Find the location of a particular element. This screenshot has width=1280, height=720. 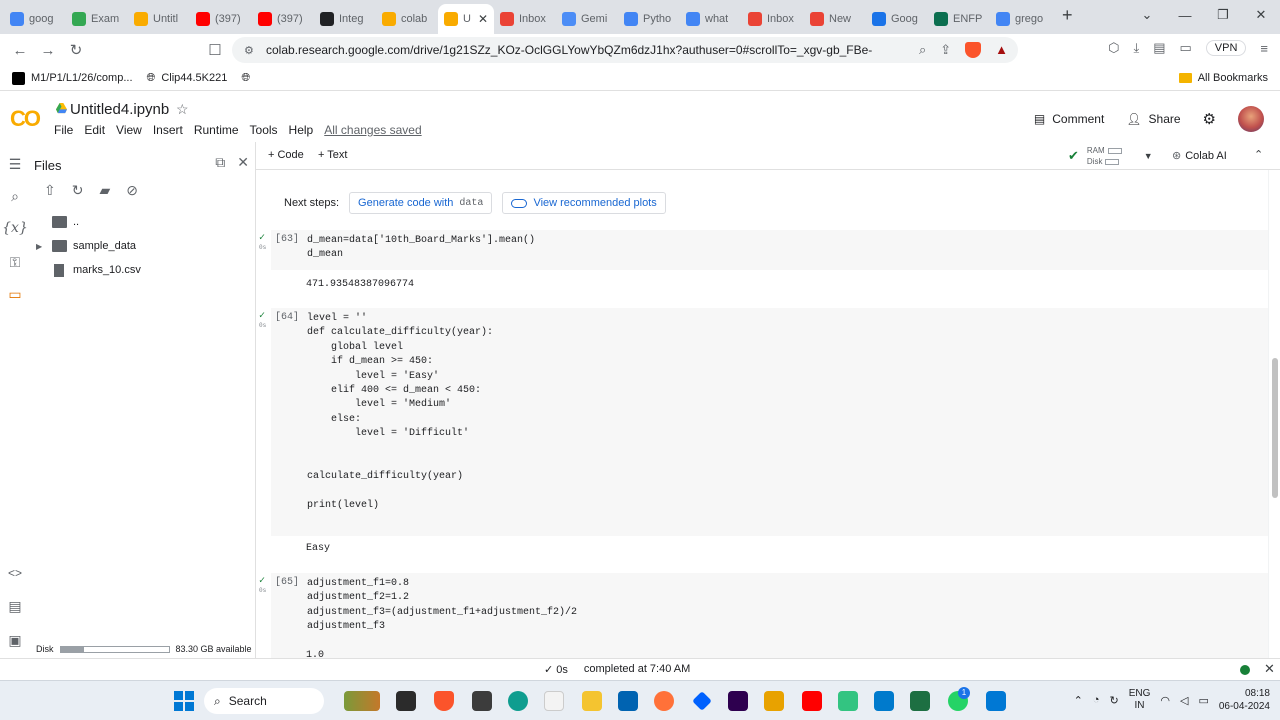

menu-help: Help is located at coordinates (301, 130).